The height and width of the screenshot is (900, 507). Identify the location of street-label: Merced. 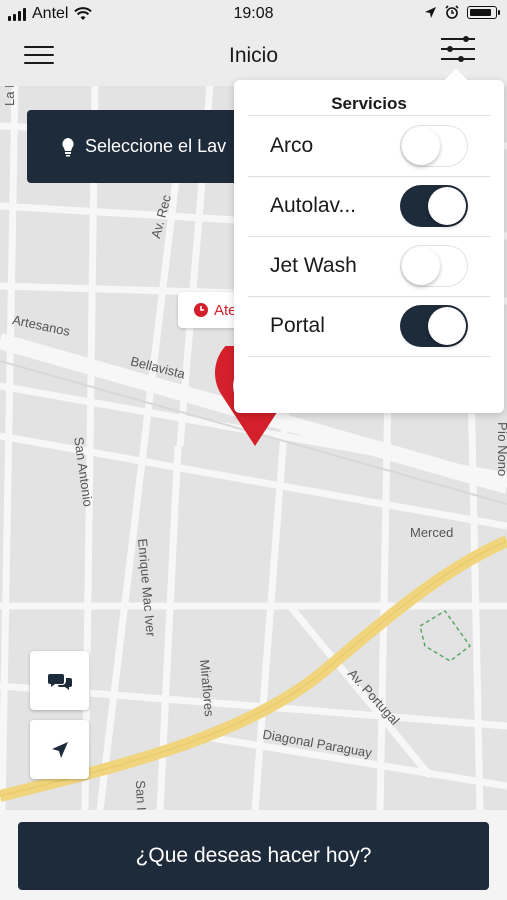
(432, 532).